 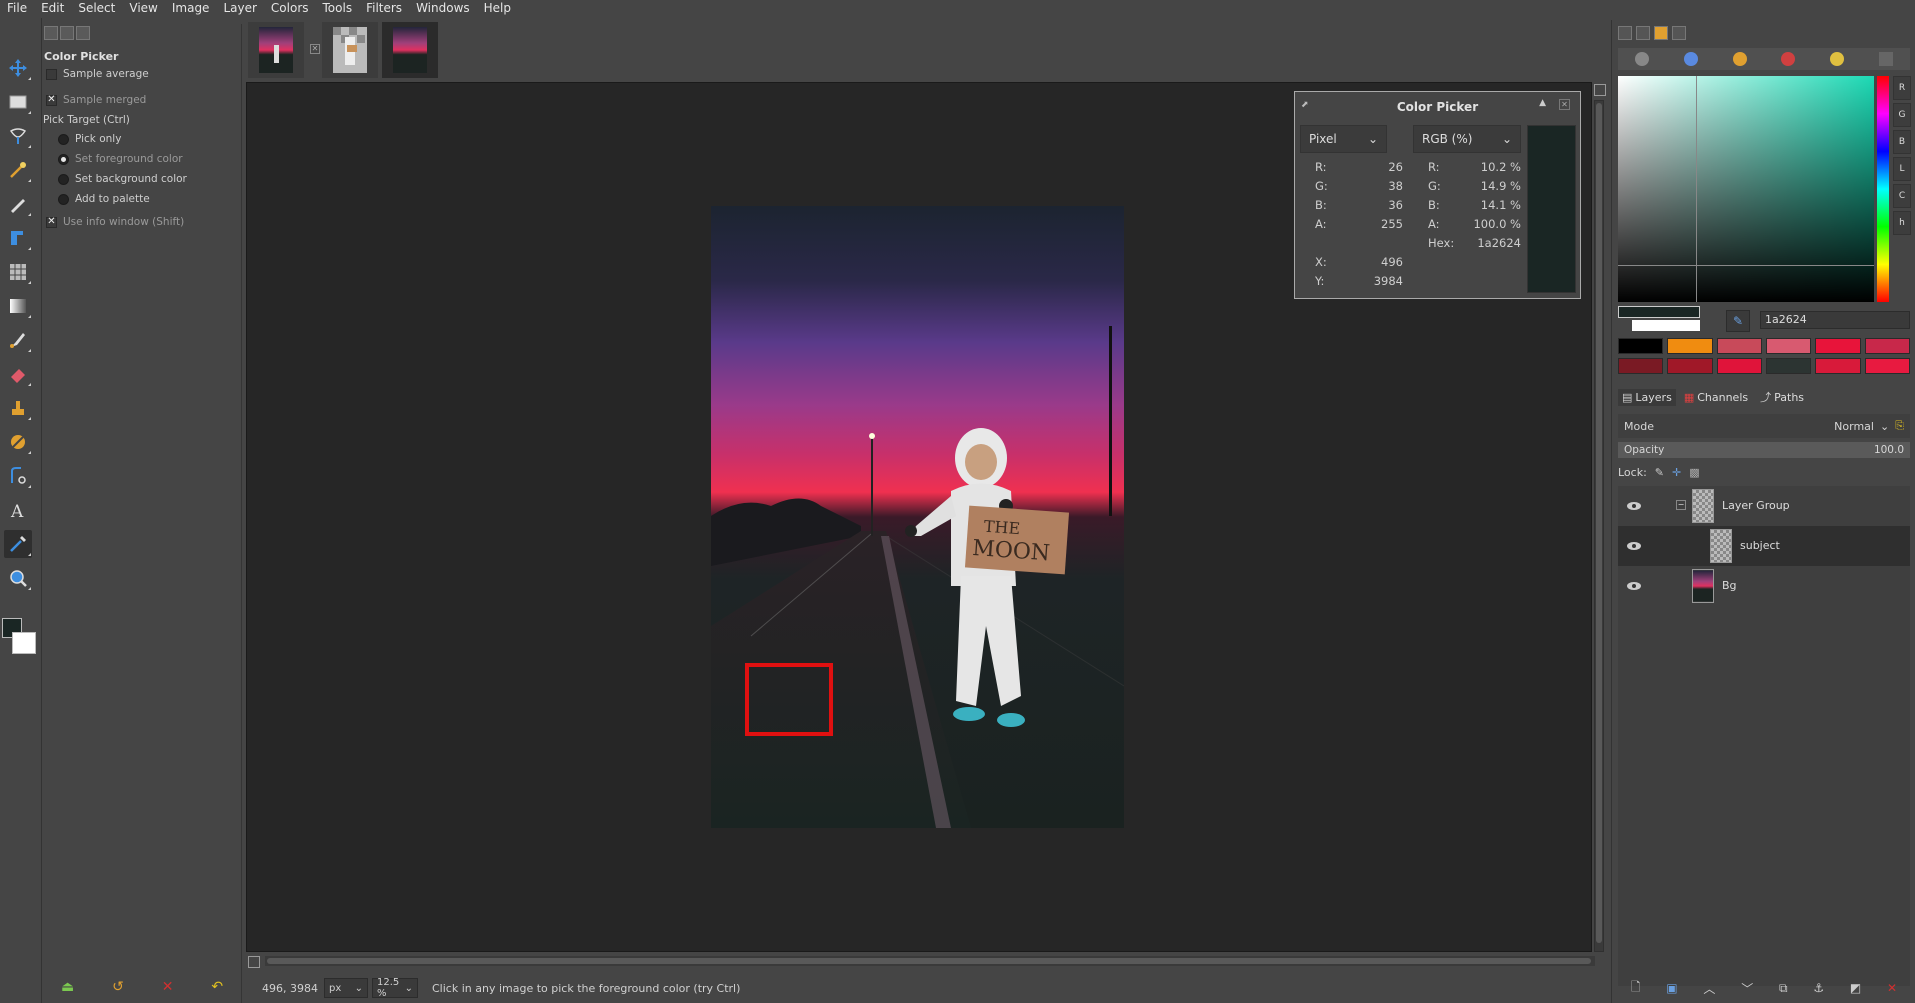 I want to click on collapse-icon: ▲, so click(x=1542, y=103).